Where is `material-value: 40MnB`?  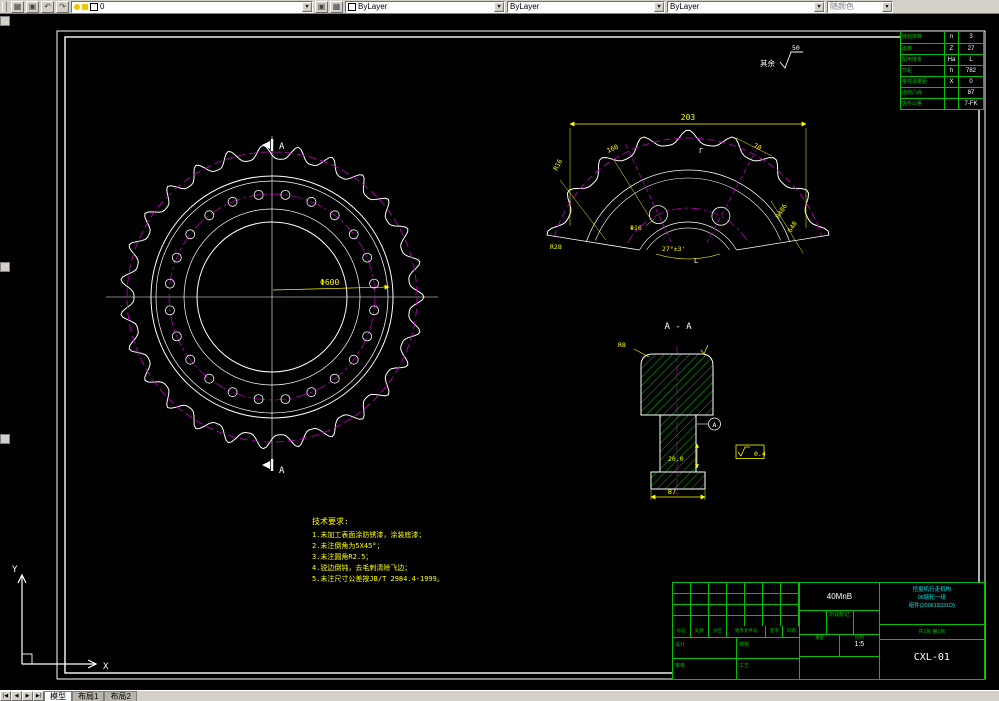 material-value: 40MnB is located at coordinates (839, 597).